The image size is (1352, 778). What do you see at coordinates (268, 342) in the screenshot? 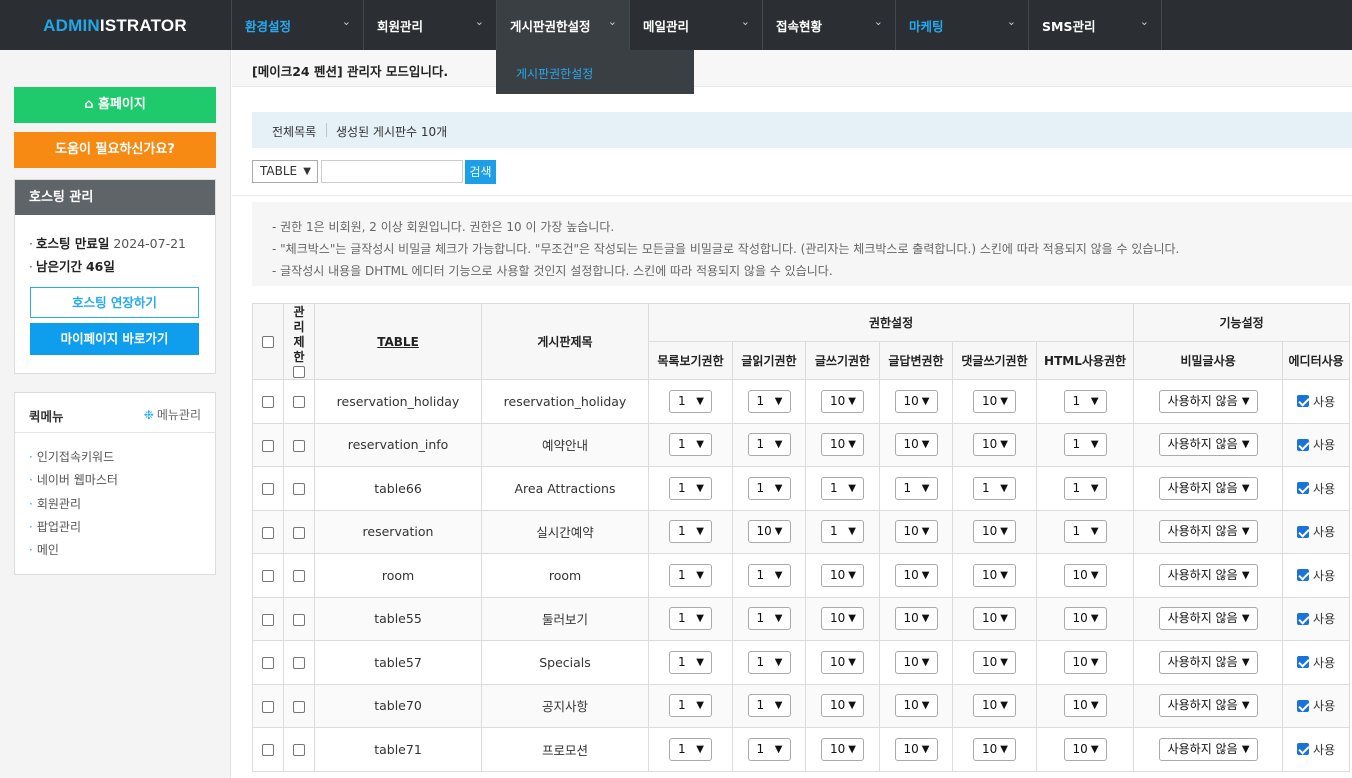
I see `select-all-checkbox` at bounding box center [268, 342].